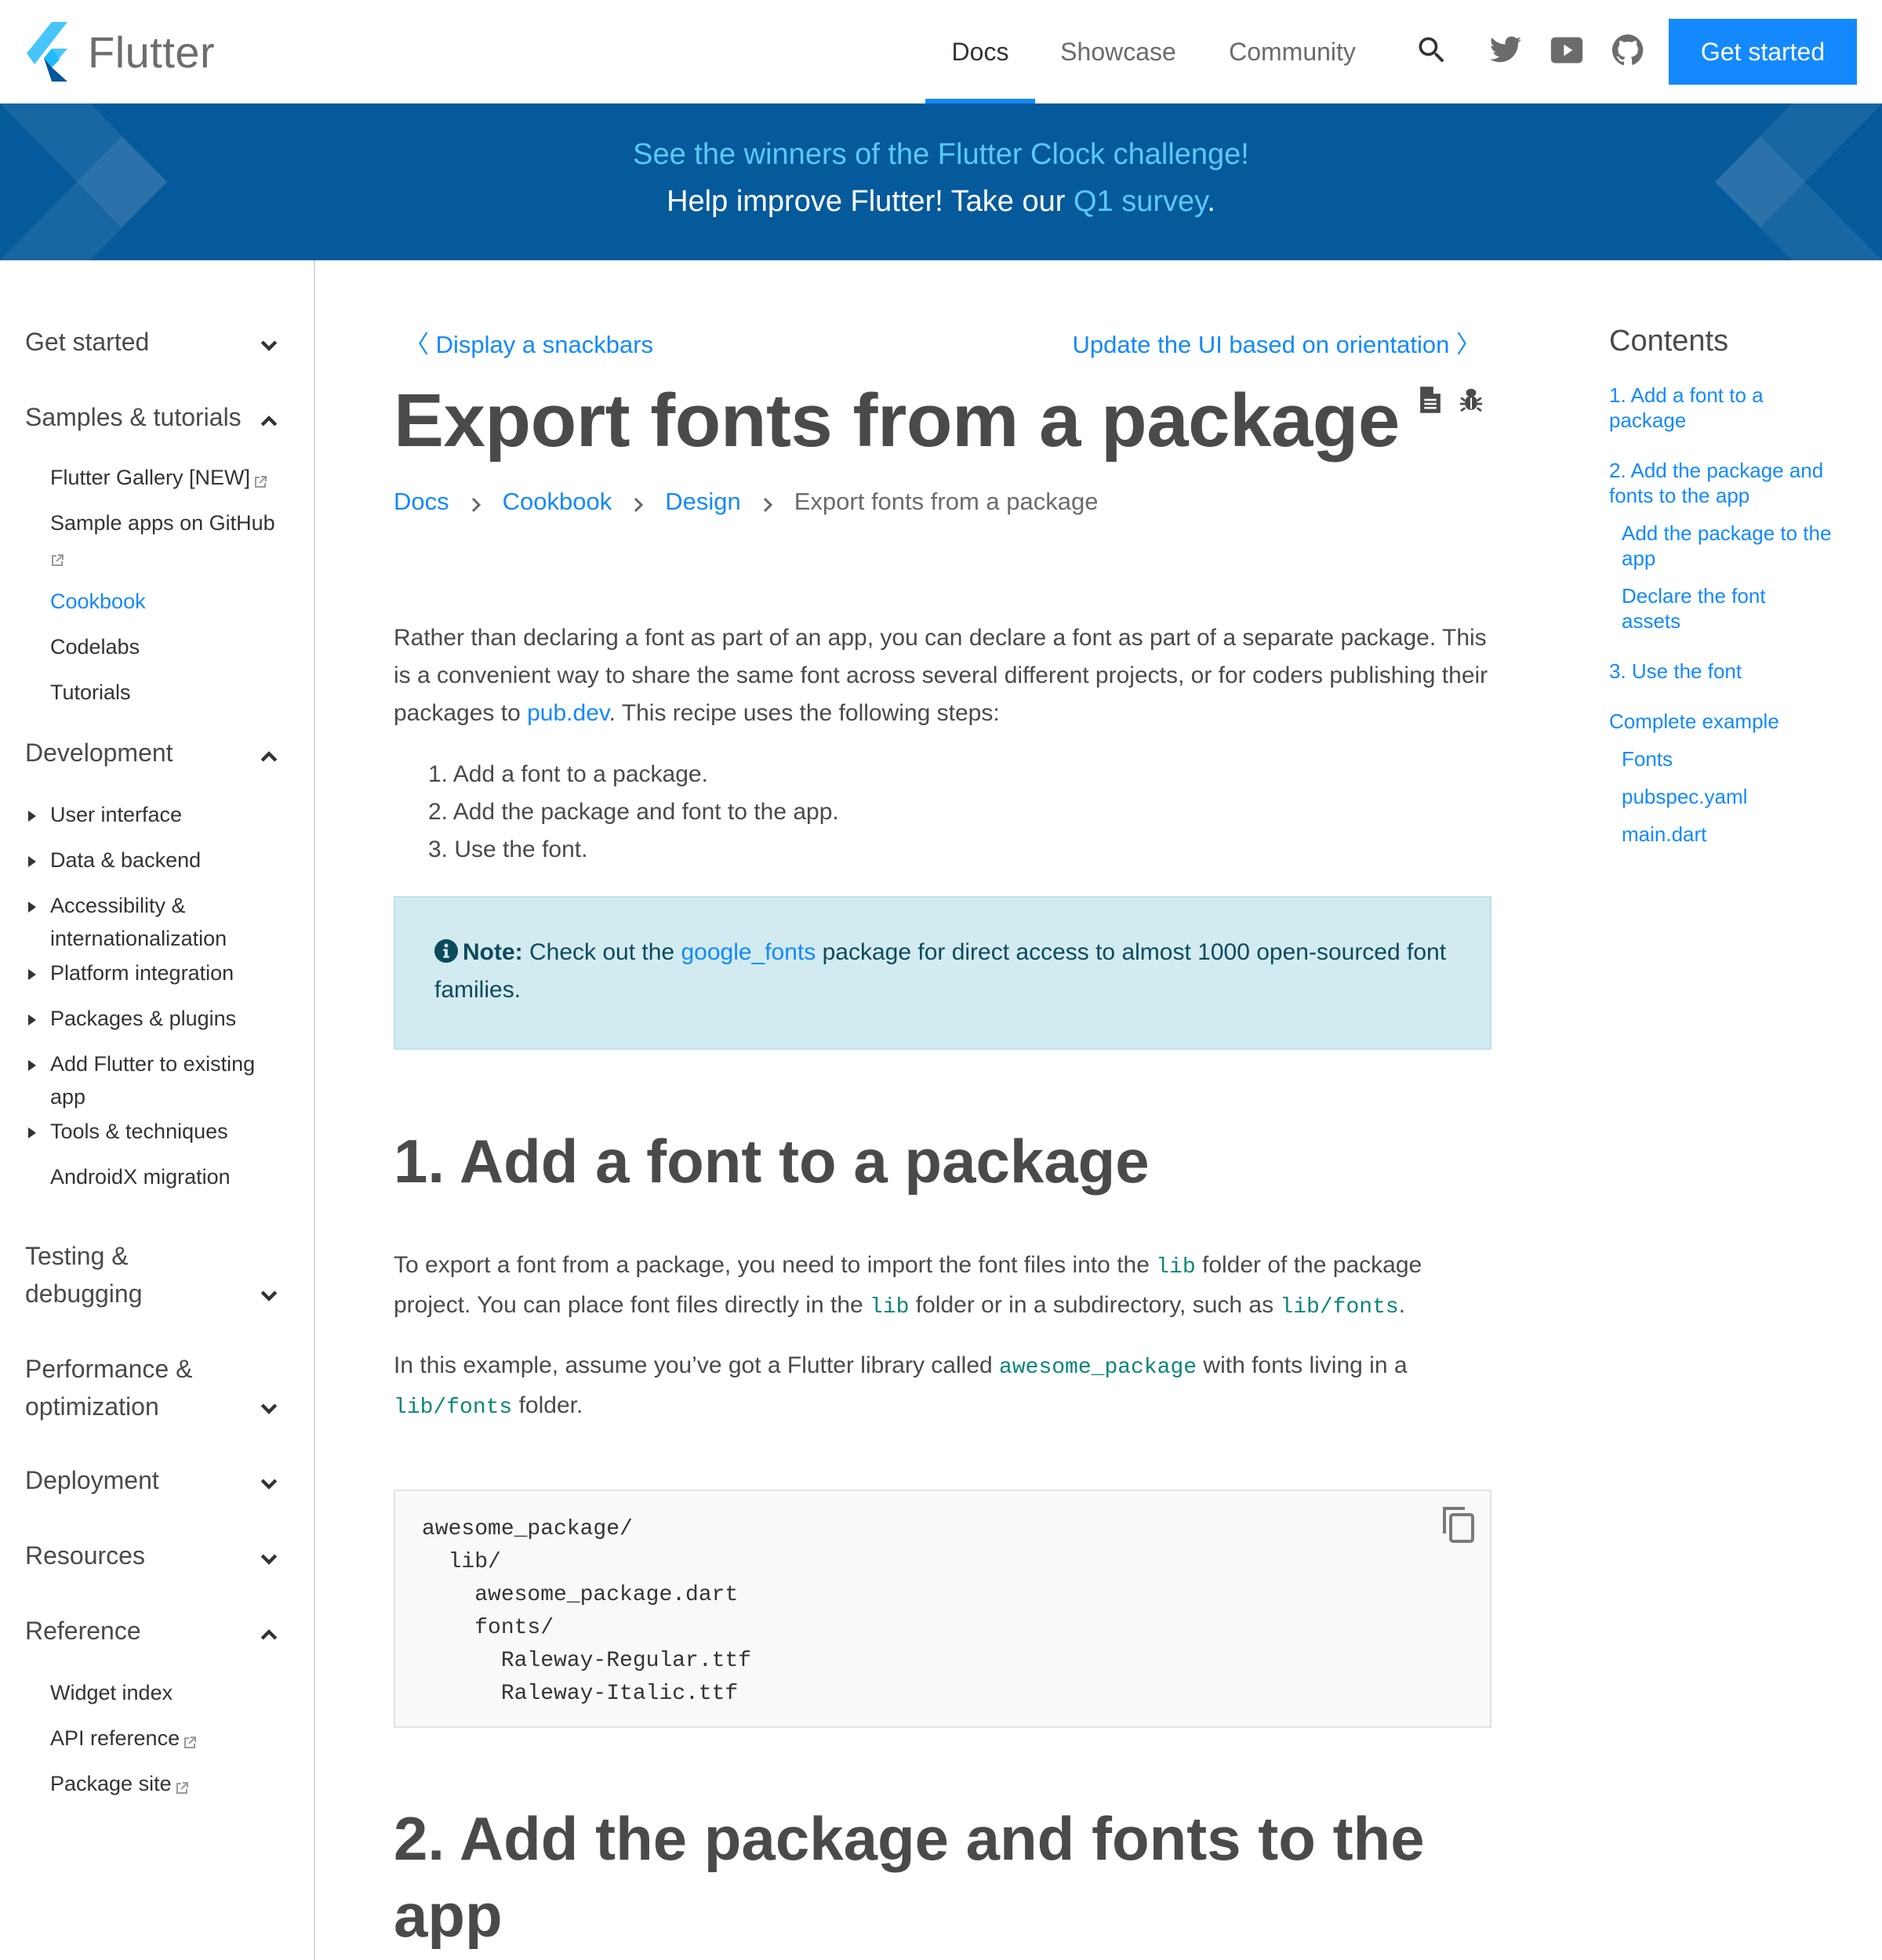 The width and height of the screenshot is (1882, 1960). What do you see at coordinates (152, 52) in the screenshot?
I see `logo-text: Flutter` at bounding box center [152, 52].